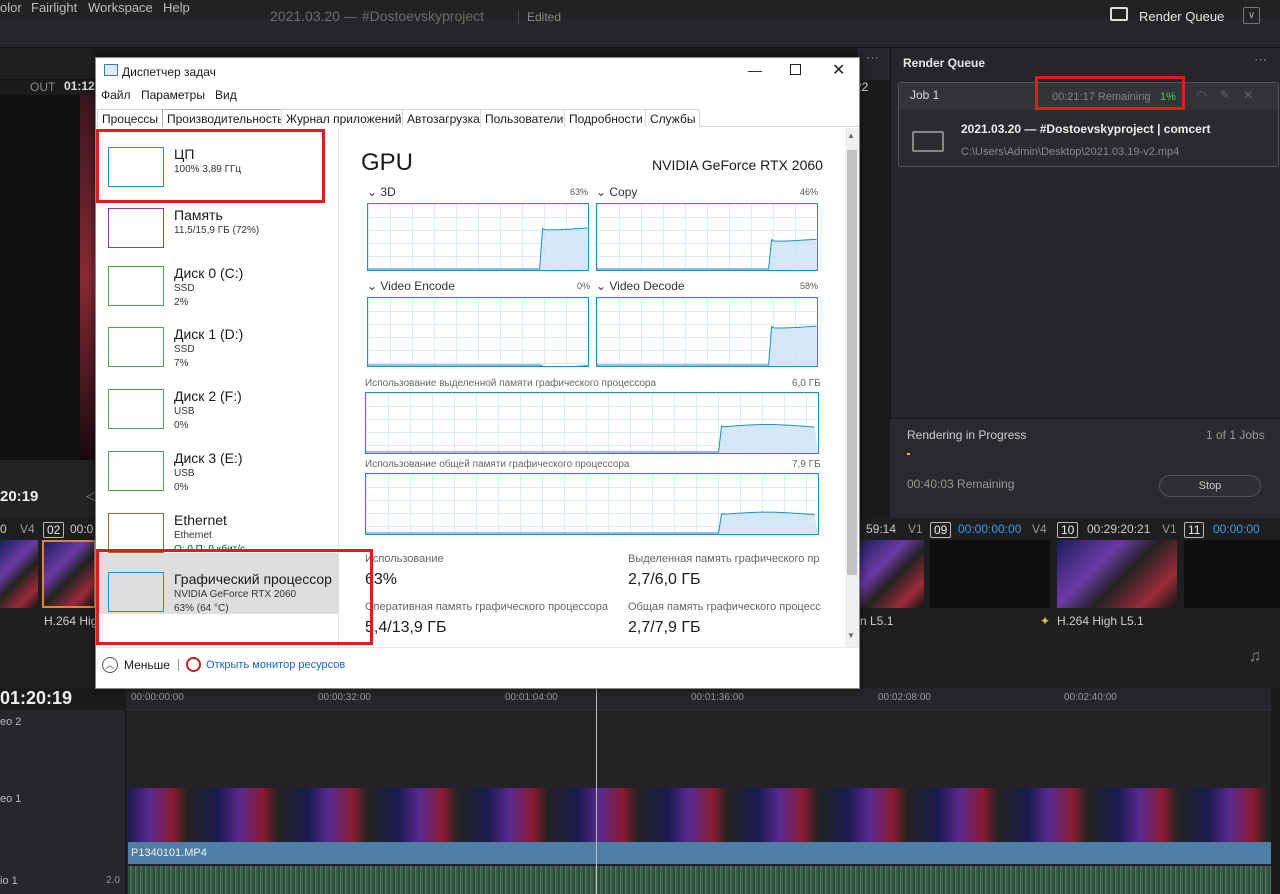 This screenshot has height=894, width=1280. Describe the element at coordinates (54, 530) in the screenshot. I see `clip-number: 02` at that location.